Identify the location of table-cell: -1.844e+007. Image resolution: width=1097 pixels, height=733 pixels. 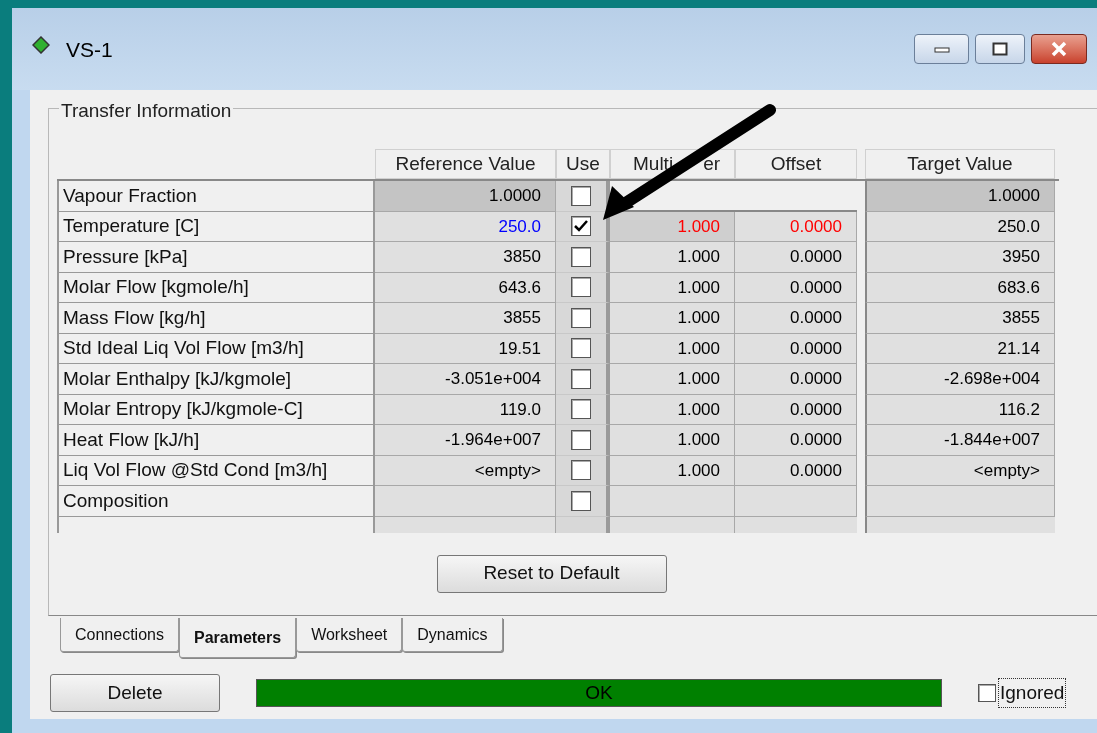
(960, 440).